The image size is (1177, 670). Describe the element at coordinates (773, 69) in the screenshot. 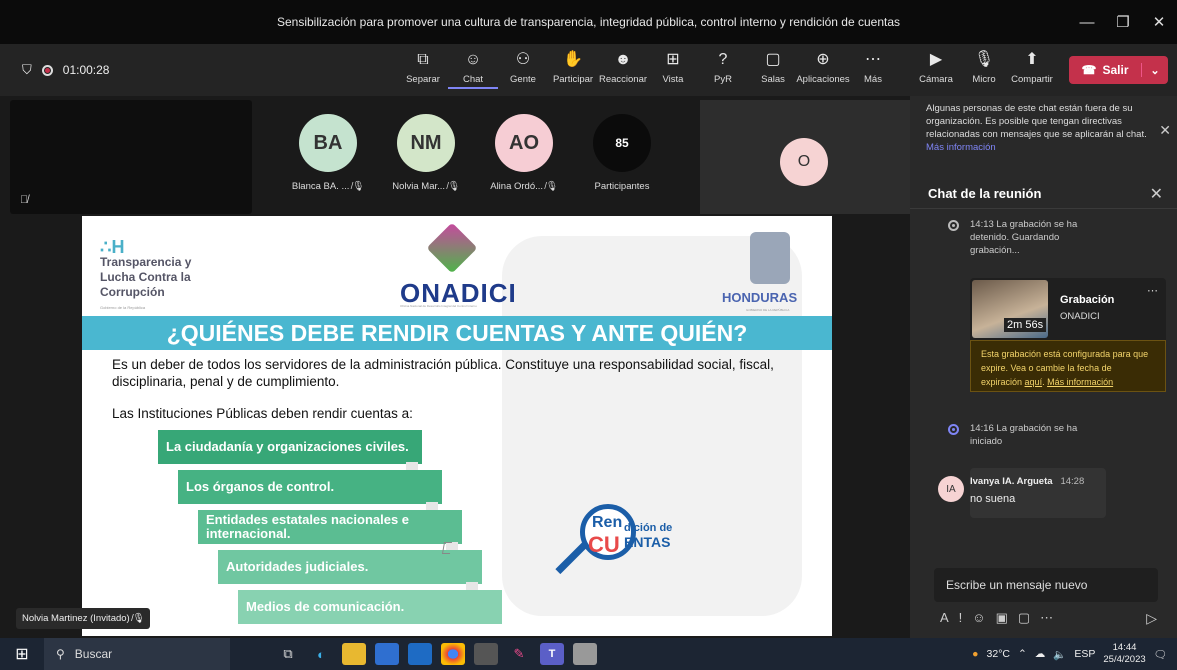

I see `salas-button: ▢ Salas` at that location.